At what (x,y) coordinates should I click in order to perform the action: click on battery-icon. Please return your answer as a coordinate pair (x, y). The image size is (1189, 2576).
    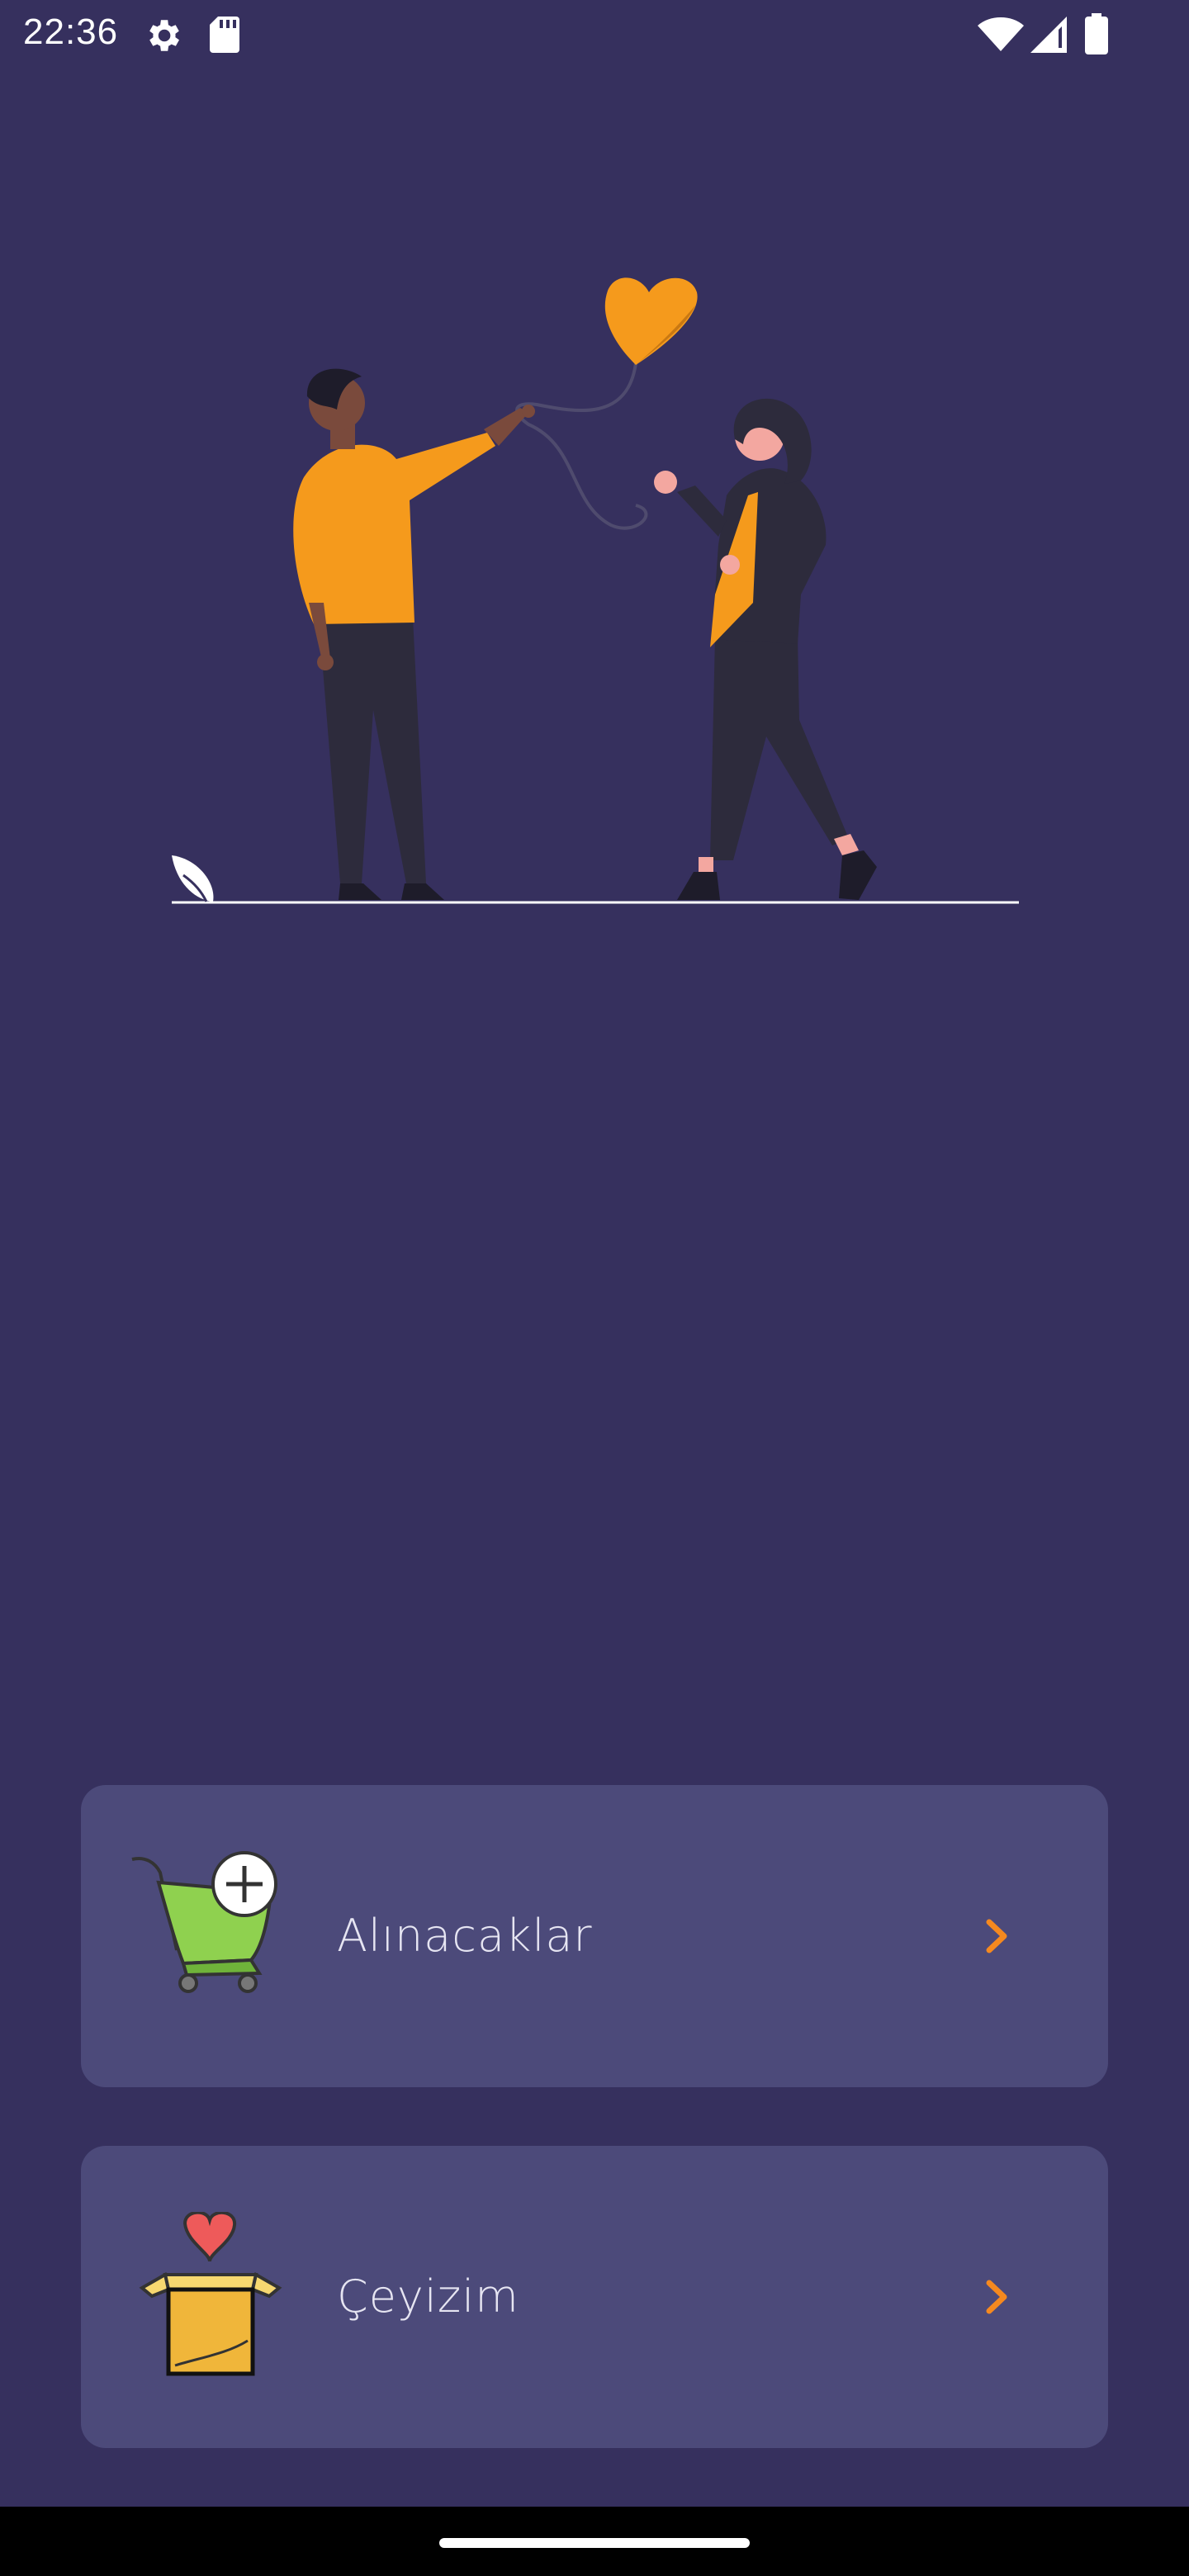
    Looking at the image, I should click on (1096, 36).